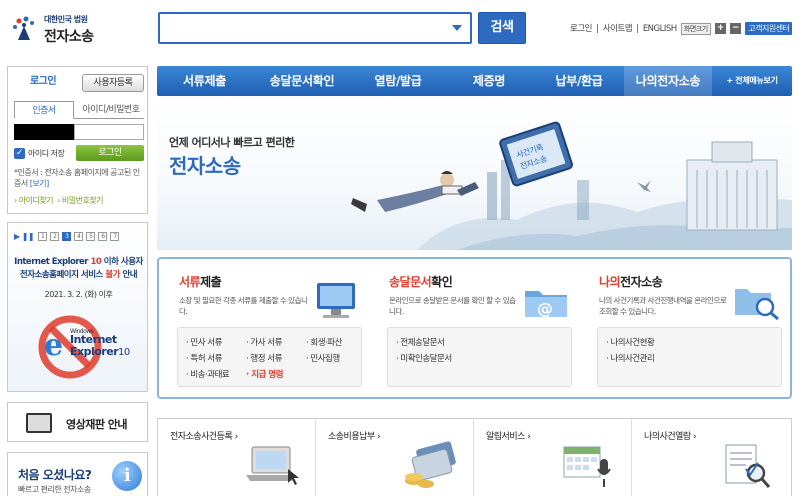 Image resolution: width=800 pixels, height=496 pixels. What do you see at coordinates (44, 110) in the screenshot?
I see `tab-certificate: 인증서` at bounding box center [44, 110].